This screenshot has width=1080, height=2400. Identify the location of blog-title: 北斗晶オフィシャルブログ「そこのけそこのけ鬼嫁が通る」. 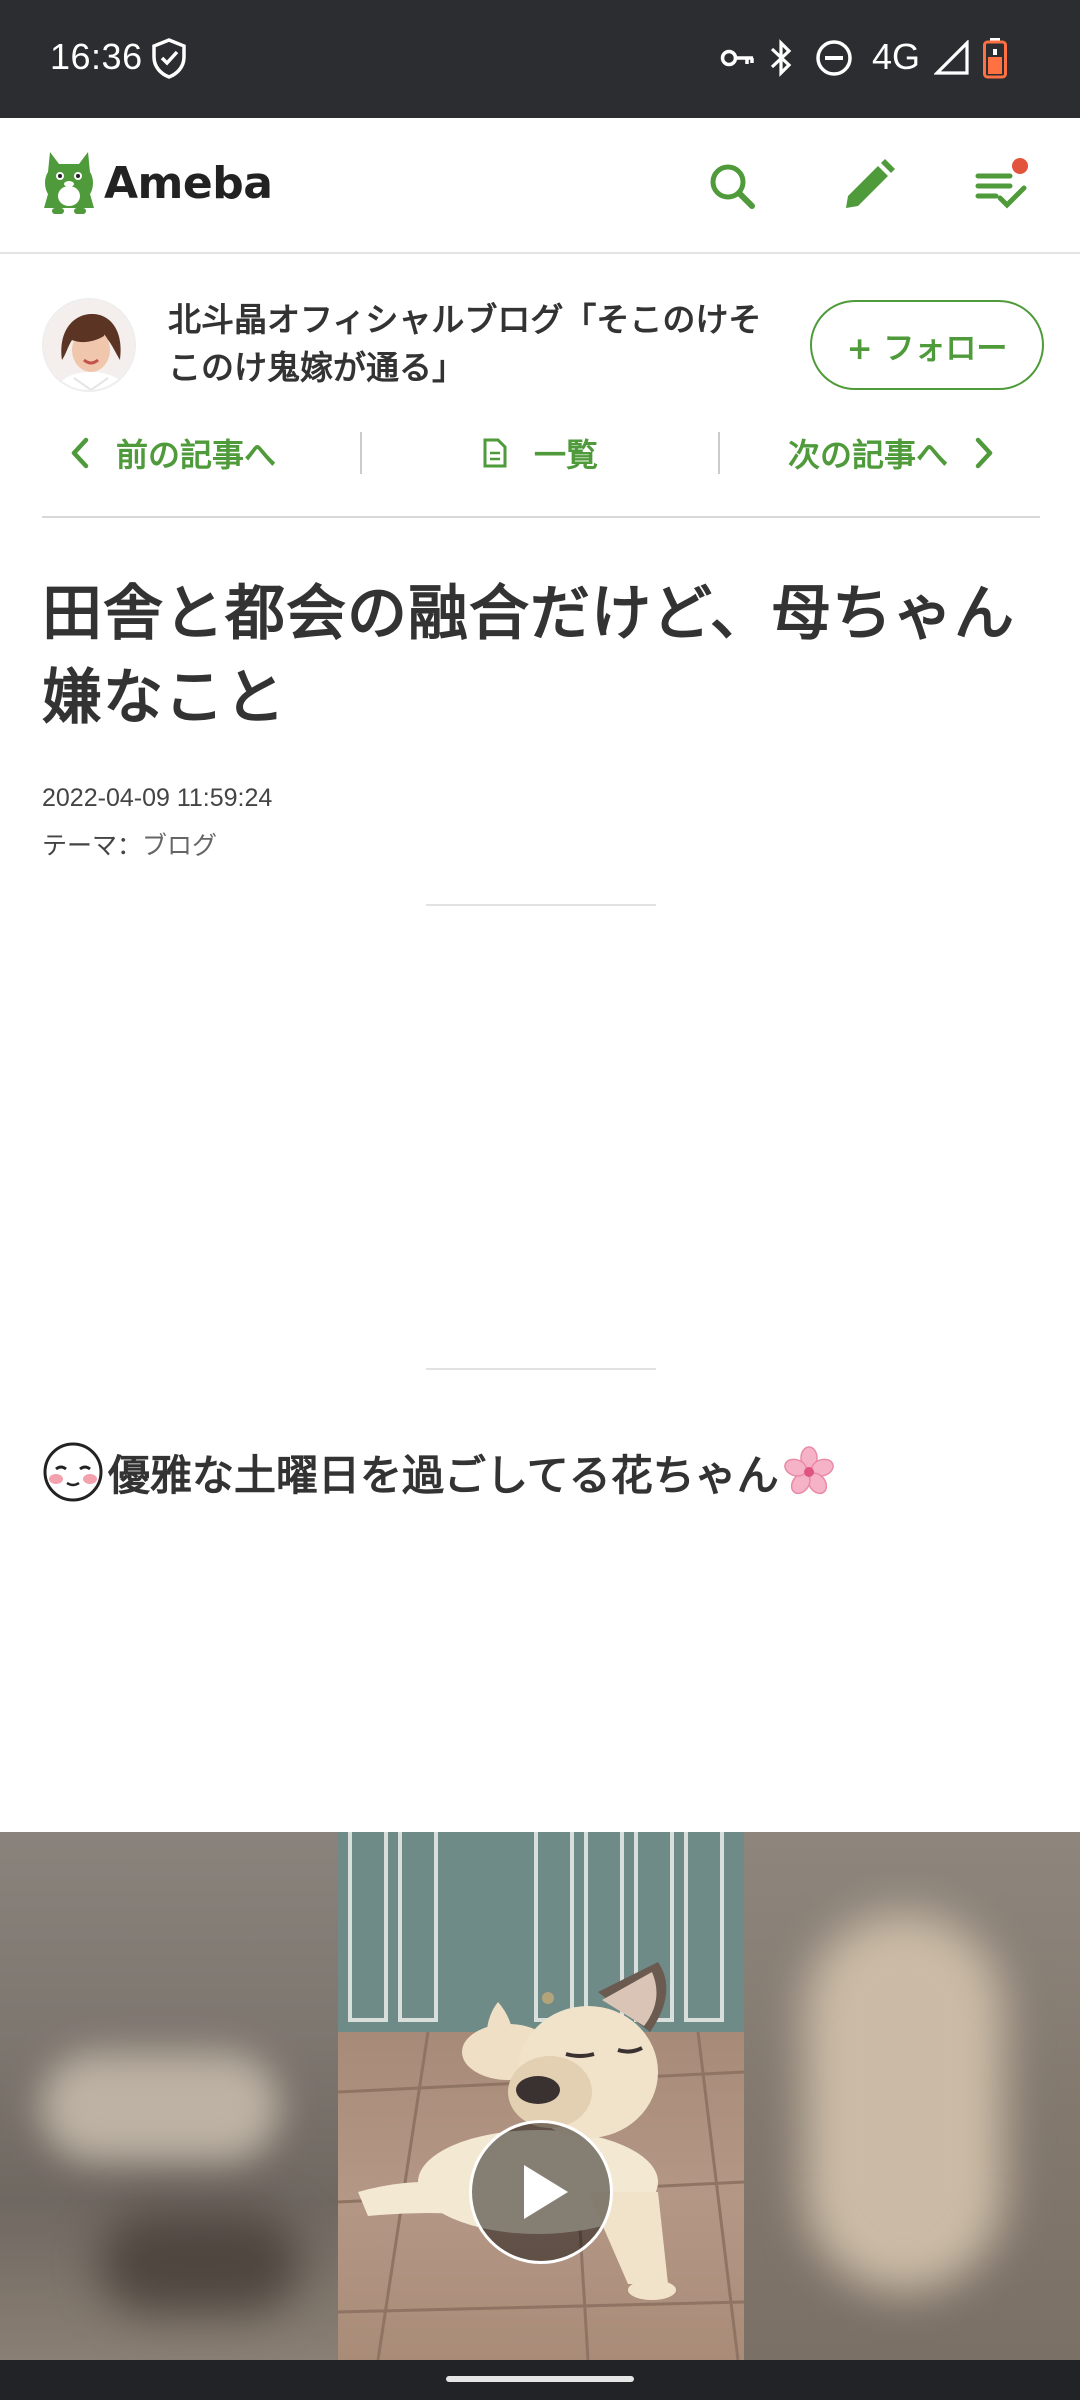
(468, 344).